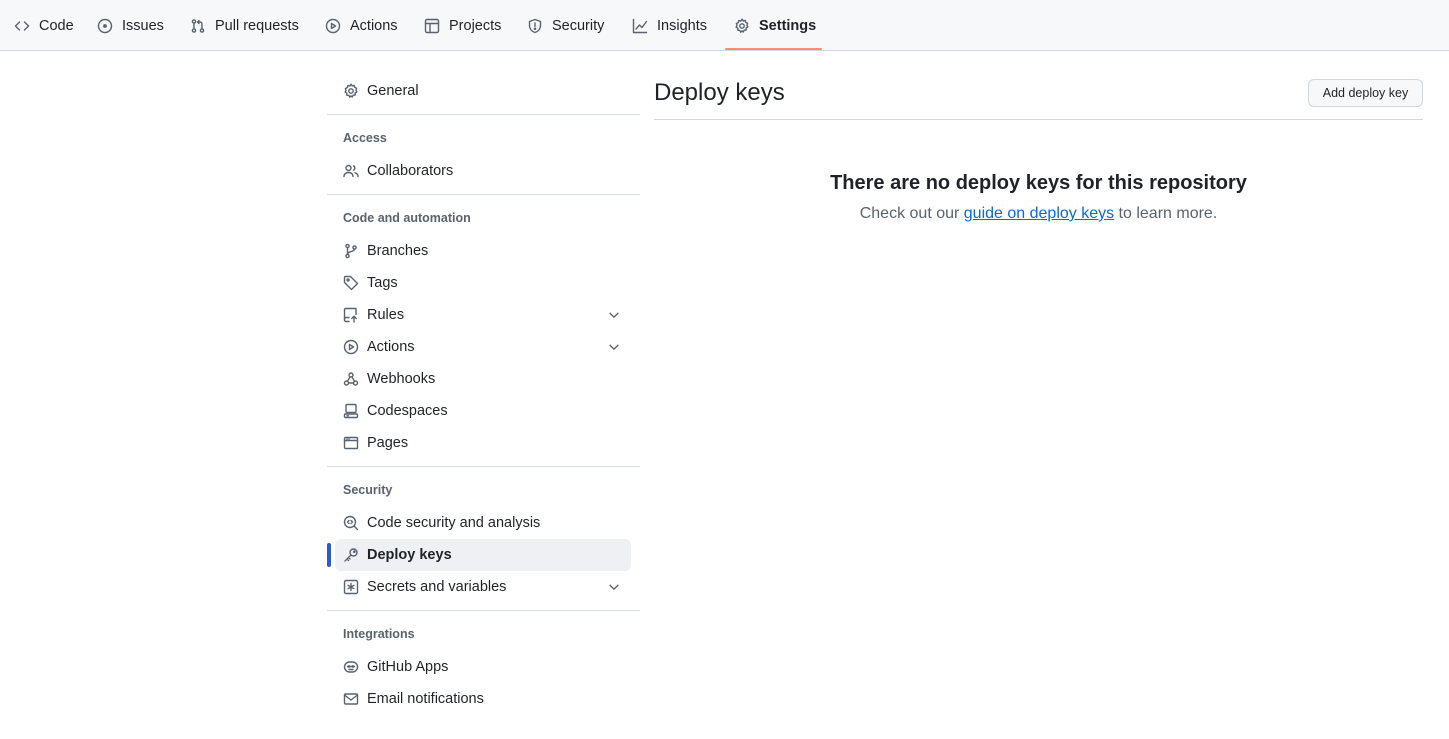  I want to click on sidebar-item-deploy-keys: Deploy keys, so click(483, 555).